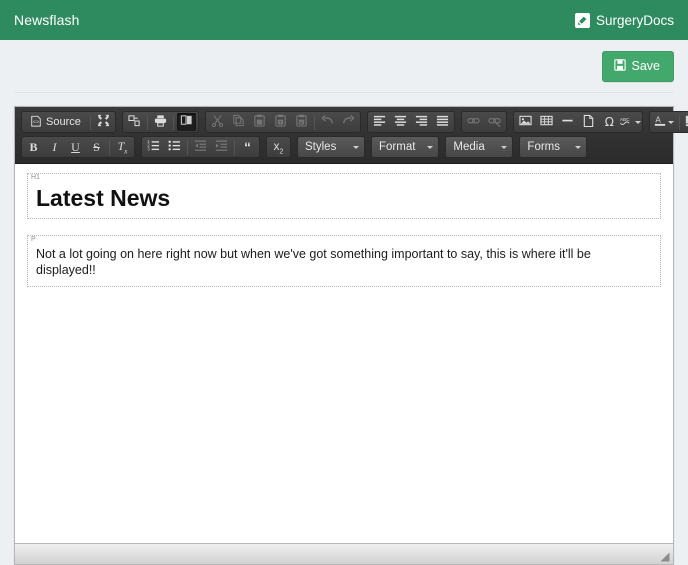  I want to click on underline-button: U, so click(75, 147).